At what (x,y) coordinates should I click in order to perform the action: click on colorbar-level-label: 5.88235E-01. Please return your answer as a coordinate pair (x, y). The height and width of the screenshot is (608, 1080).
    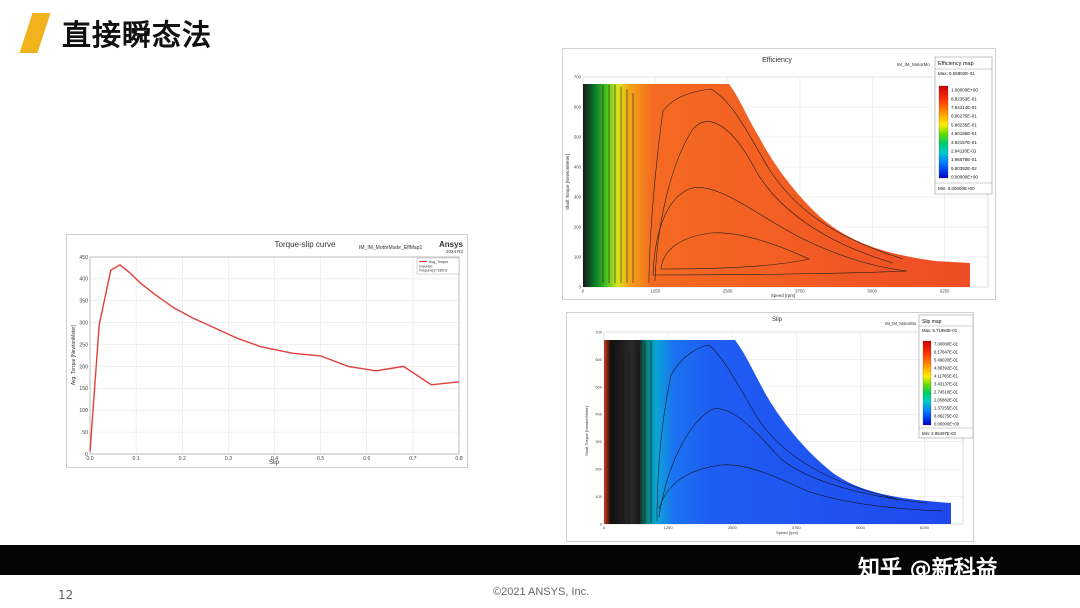
    Looking at the image, I should click on (964, 124).